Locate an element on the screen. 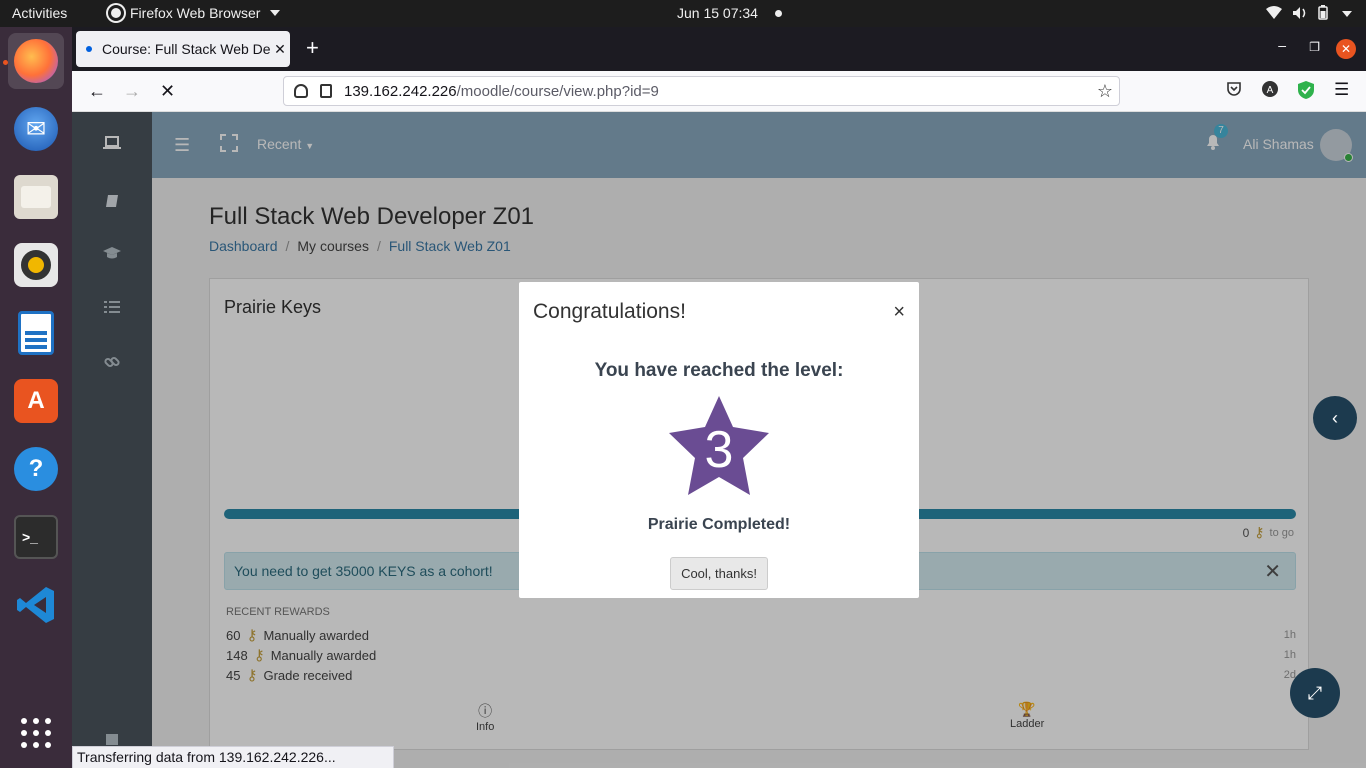  level-number: 3 is located at coordinates (719, 450).